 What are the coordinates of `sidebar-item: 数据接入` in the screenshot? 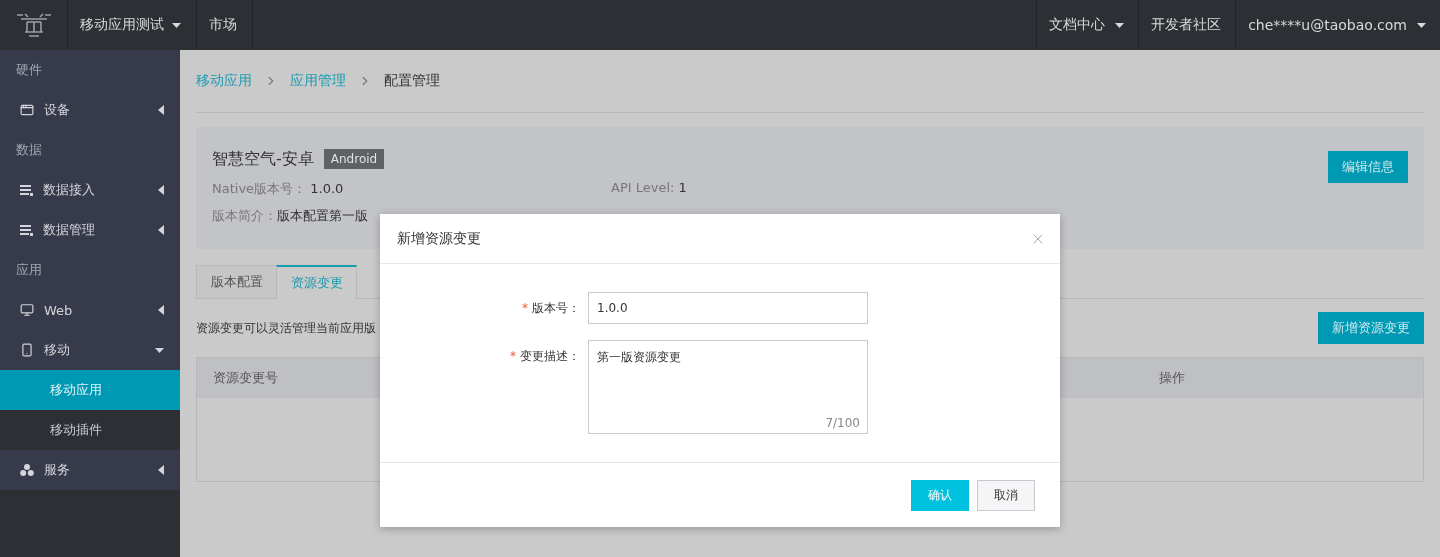 It's located at (90, 190).